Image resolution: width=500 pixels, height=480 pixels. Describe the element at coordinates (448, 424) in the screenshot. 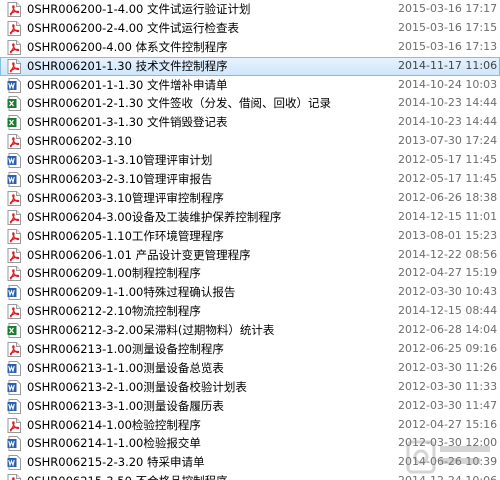

I see `file-date-modified: 2012-04-27 15:16` at that location.